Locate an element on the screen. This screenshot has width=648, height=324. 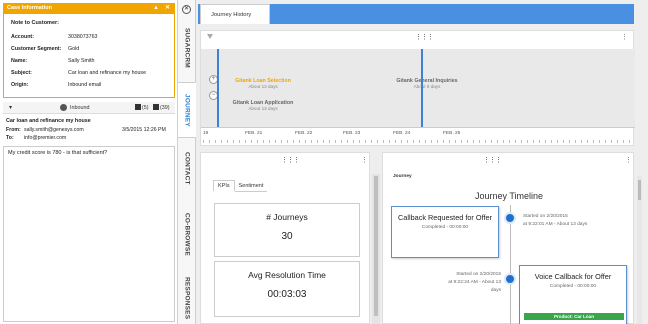
kpi-card-avg-resolution: Avg Resolution Time 00:03:03 is located at coordinates (287, 289).